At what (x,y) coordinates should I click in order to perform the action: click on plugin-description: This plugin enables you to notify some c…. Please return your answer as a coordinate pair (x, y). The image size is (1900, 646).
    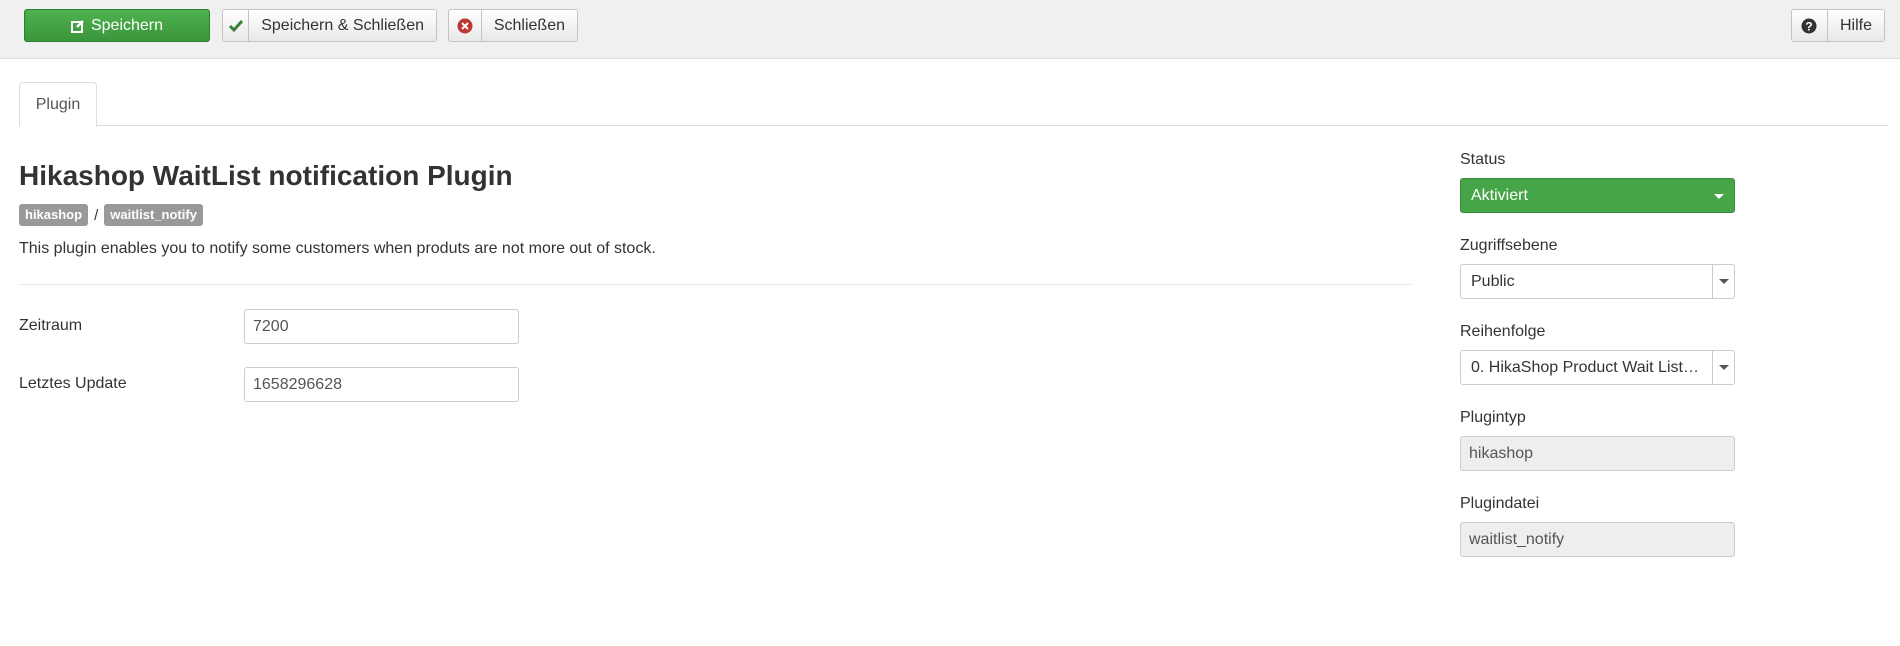
    Looking at the image, I should click on (337, 248).